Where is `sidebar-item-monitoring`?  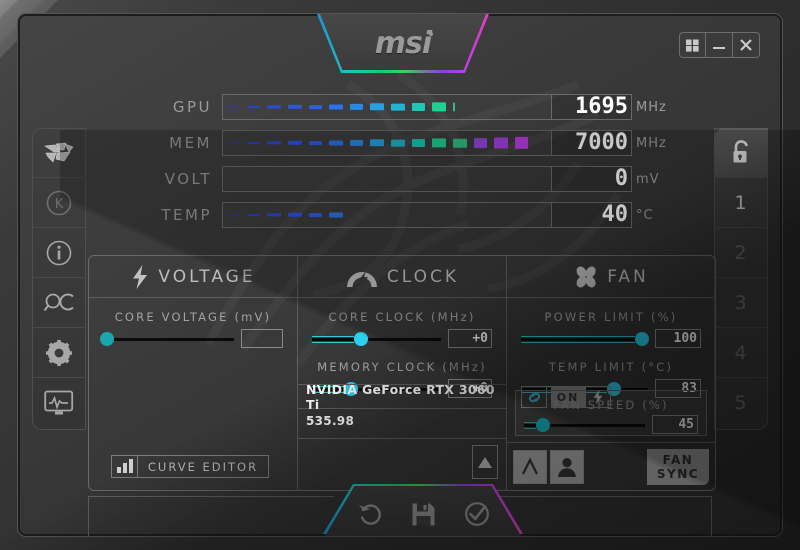
sidebar-item-monitoring is located at coordinates (59, 403).